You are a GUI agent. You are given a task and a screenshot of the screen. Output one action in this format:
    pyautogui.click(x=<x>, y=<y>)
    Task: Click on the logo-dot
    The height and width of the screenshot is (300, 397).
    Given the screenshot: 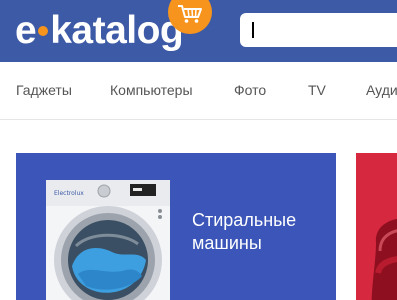 What is the action you would take?
    pyautogui.click(x=43, y=30)
    